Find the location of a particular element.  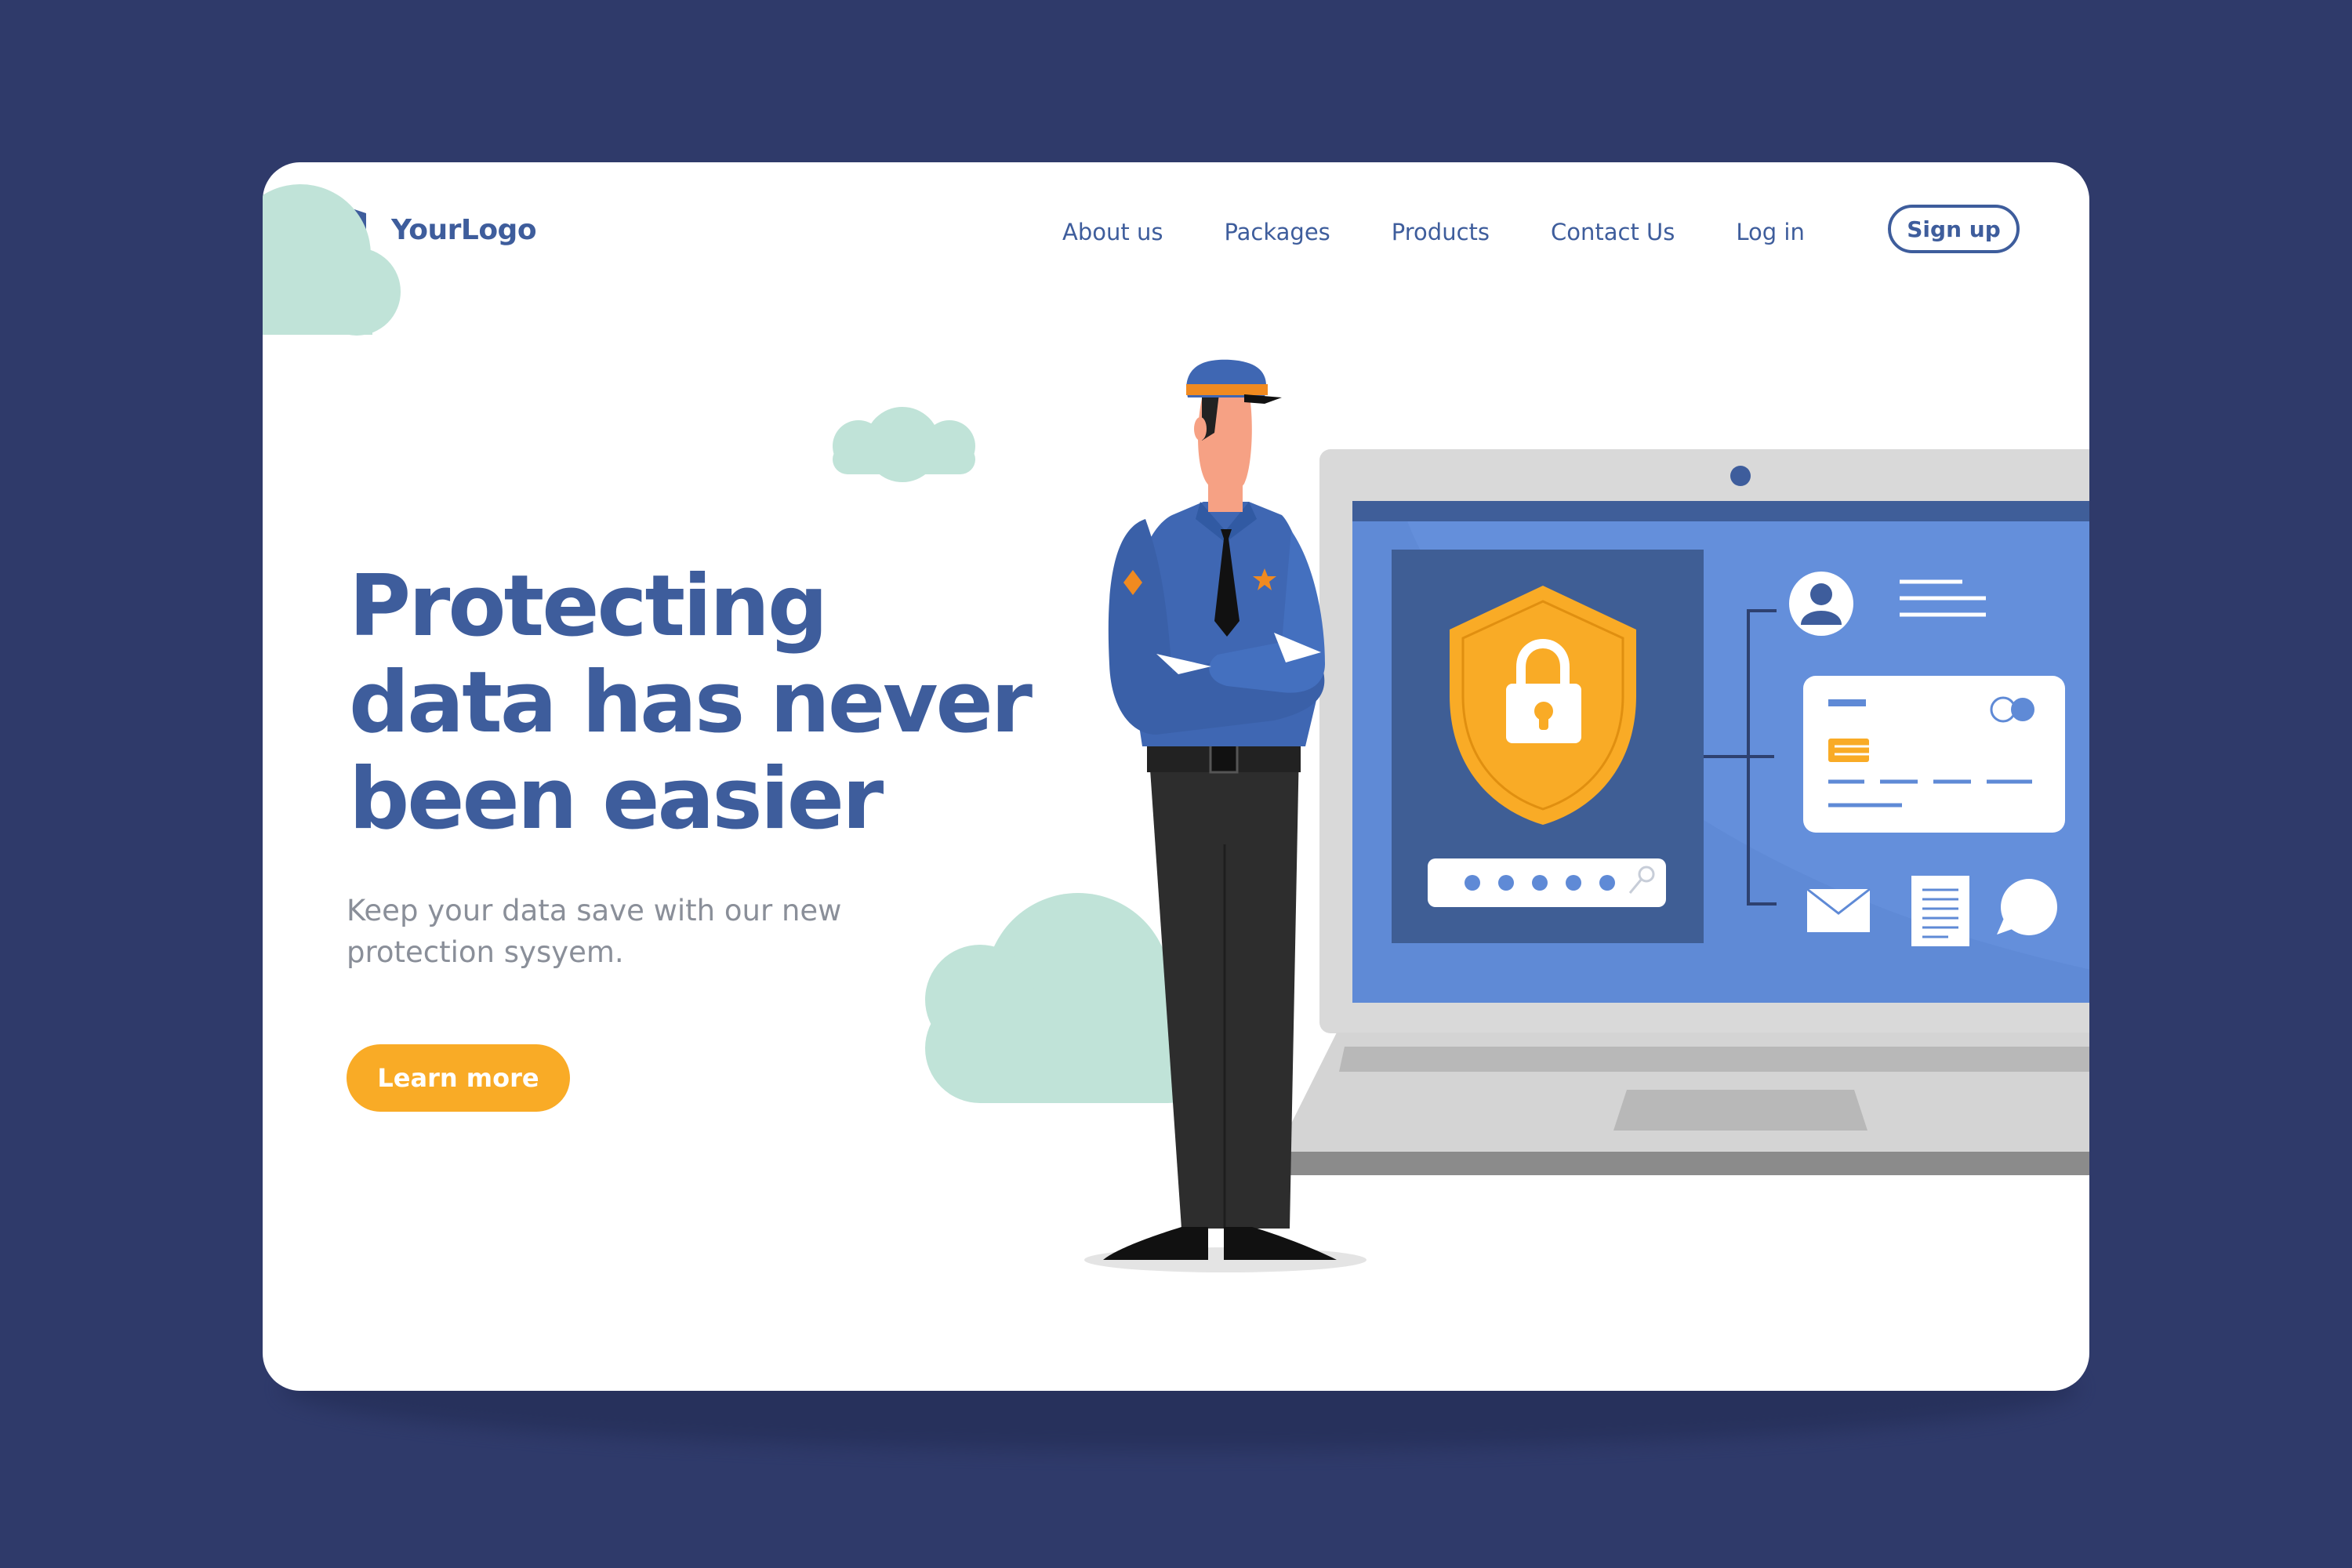

hero-title-line-1: Protecting is located at coordinates (588, 606).